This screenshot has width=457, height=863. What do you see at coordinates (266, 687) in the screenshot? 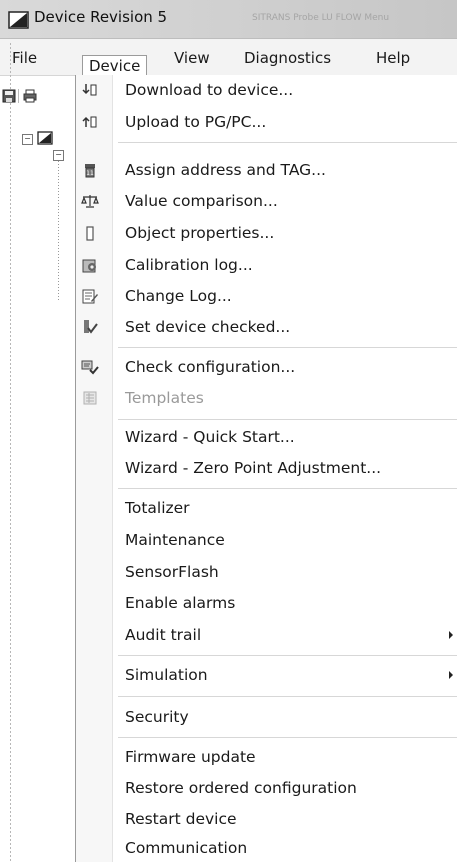
I see `menu-item-security` at bounding box center [266, 687].